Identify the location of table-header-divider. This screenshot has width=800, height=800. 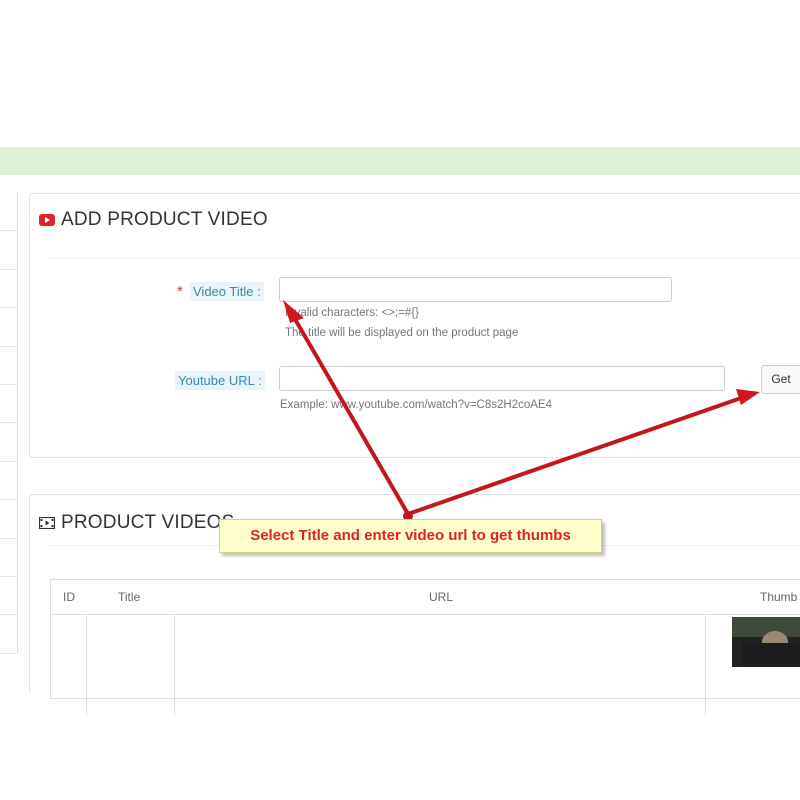
(425, 614).